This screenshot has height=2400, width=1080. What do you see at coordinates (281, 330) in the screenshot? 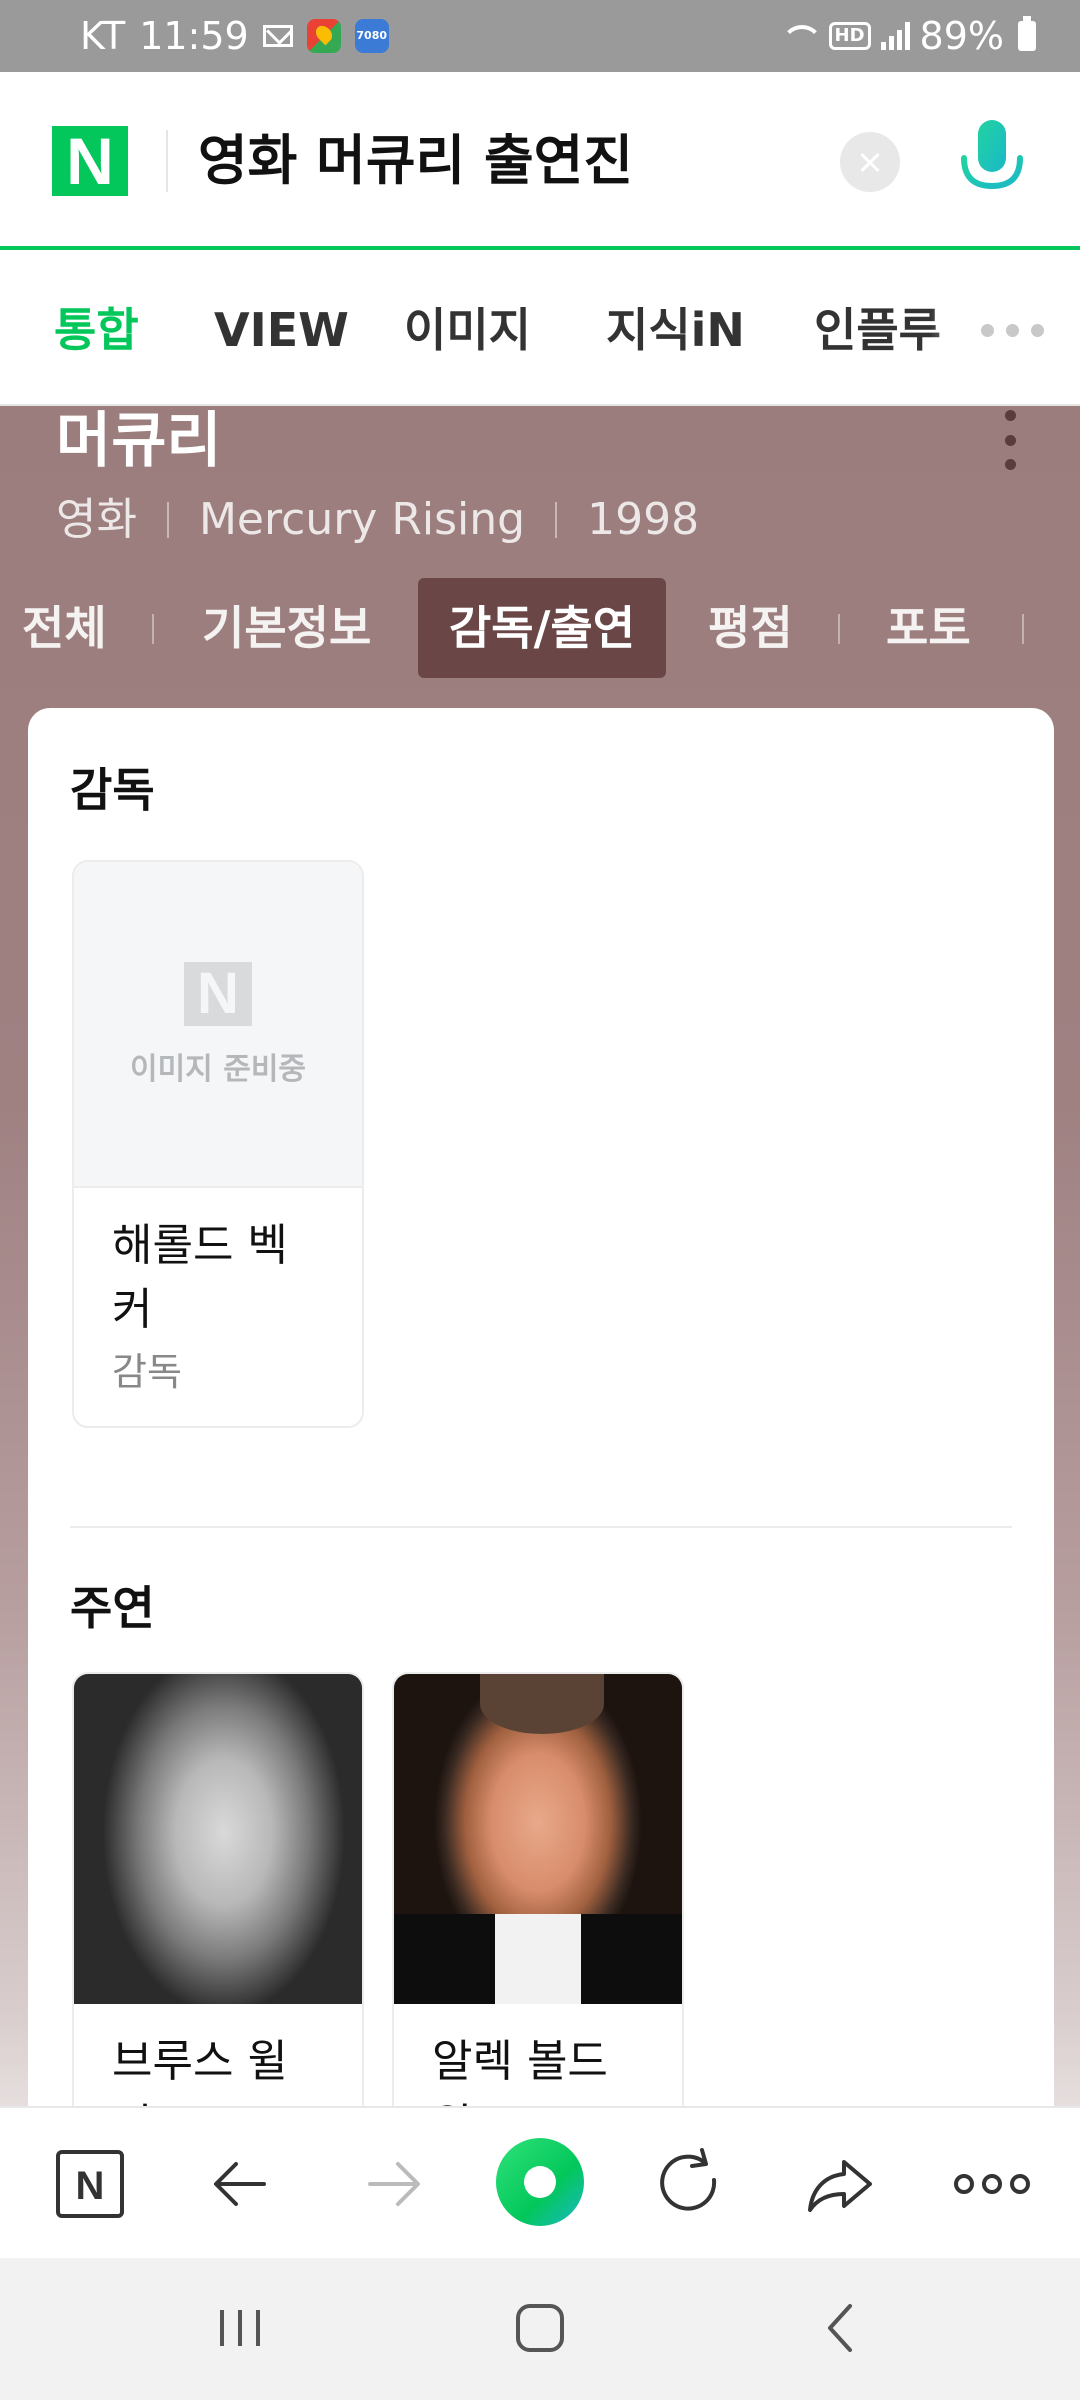
I see `tab-view: VIEW` at bounding box center [281, 330].